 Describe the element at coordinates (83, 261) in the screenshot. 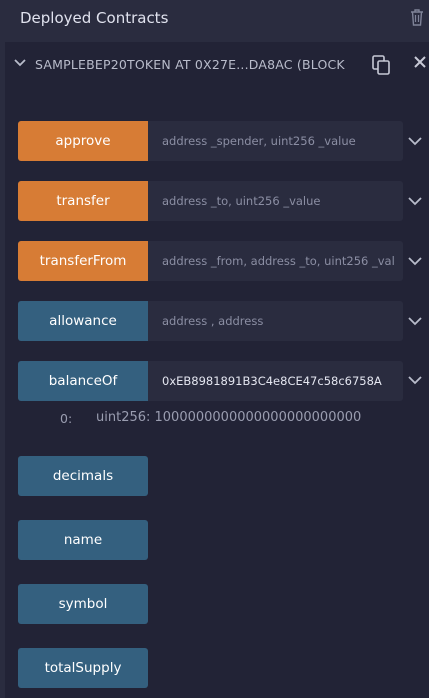

I see `transferfrom-button: transferFrom` at that location.